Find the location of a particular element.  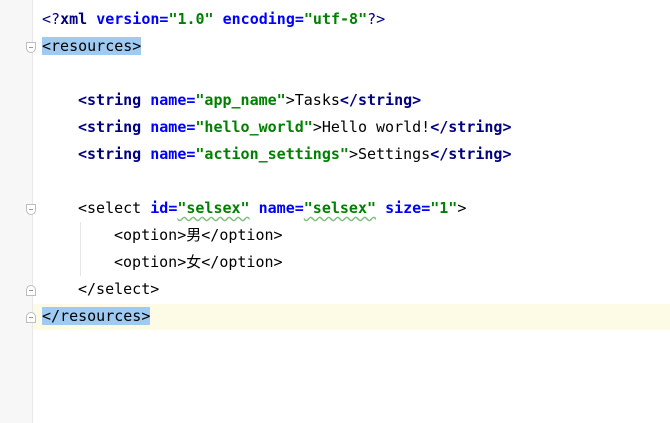

fold-end-resources-icon is located at coordinates (31, 317).